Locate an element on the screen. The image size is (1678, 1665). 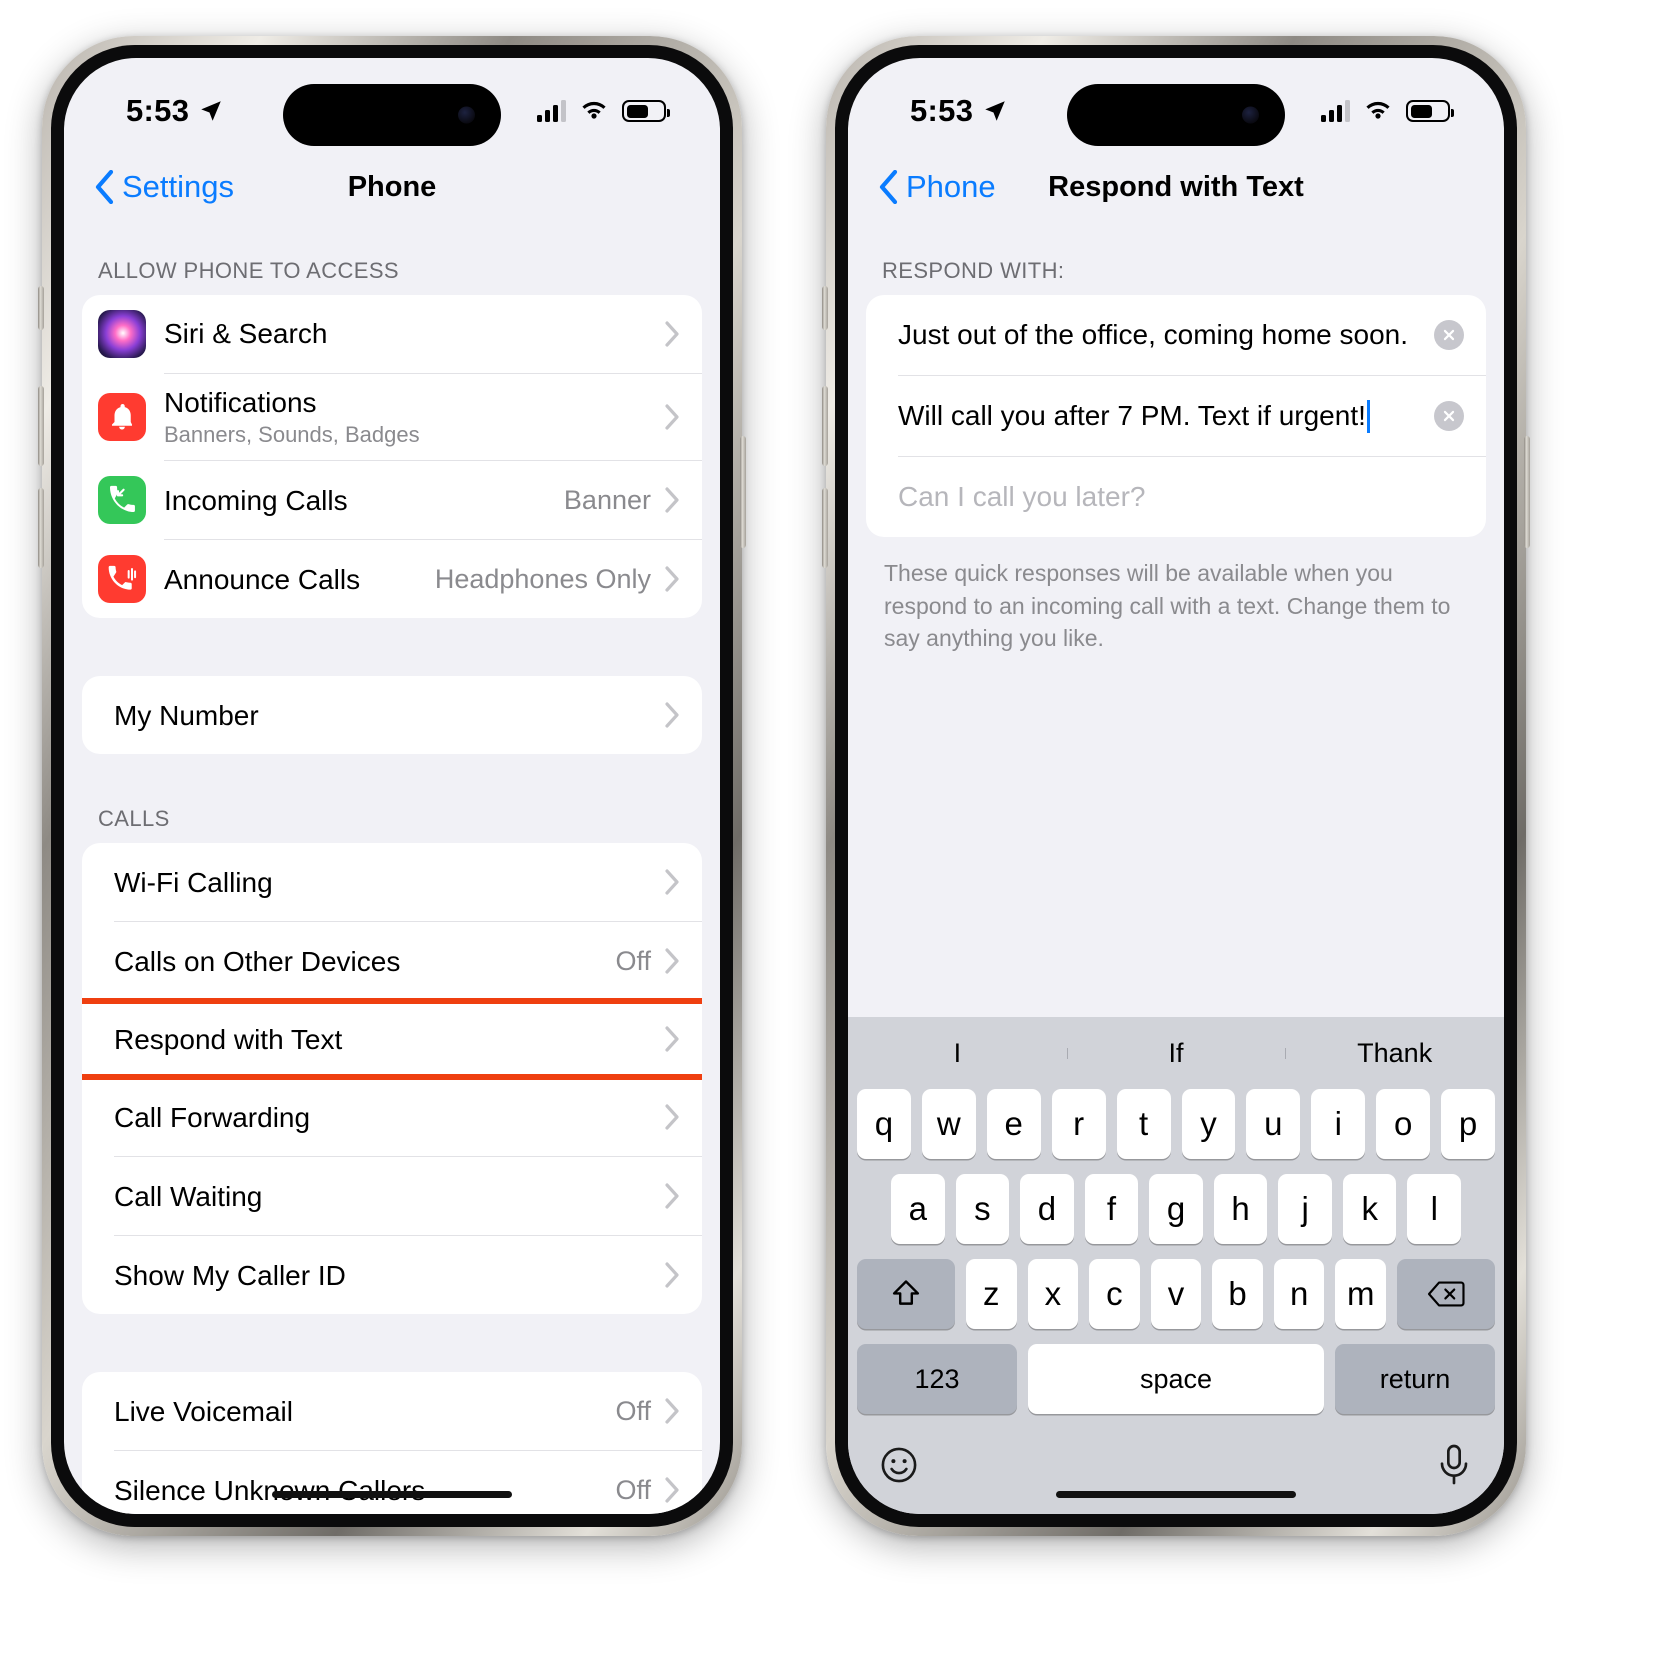
suggestion-2: If is located at coordinates (1176, 1053).